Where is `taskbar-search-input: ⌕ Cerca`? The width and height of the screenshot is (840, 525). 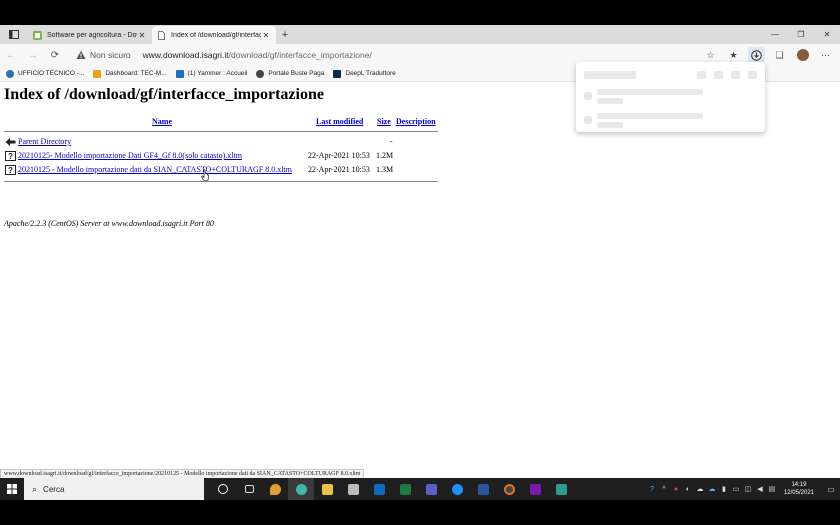
taskbar-search-input: ⌕ Cerca is located at coordinates (114, 489).